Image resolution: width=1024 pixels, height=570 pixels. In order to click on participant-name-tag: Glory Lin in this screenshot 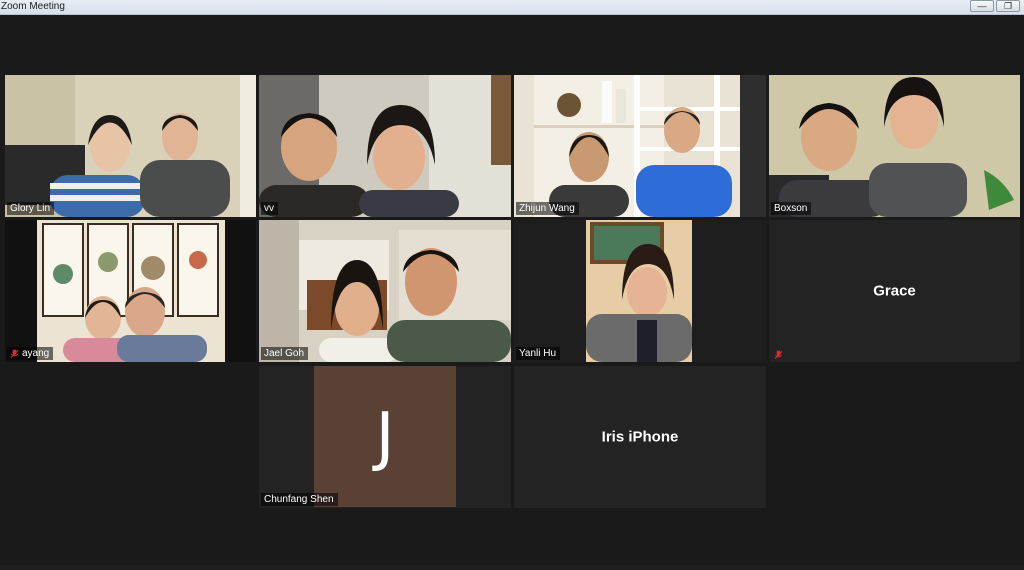, I will do `click(31, 208)`.